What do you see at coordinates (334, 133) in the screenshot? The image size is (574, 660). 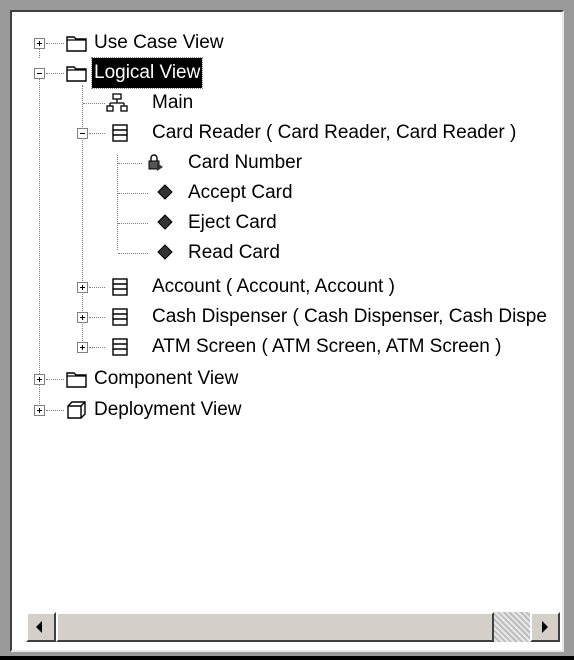 I see `tree-node-label: Card Reader ( Card Reader, Card Reader )` at bounding box center [334, 133].